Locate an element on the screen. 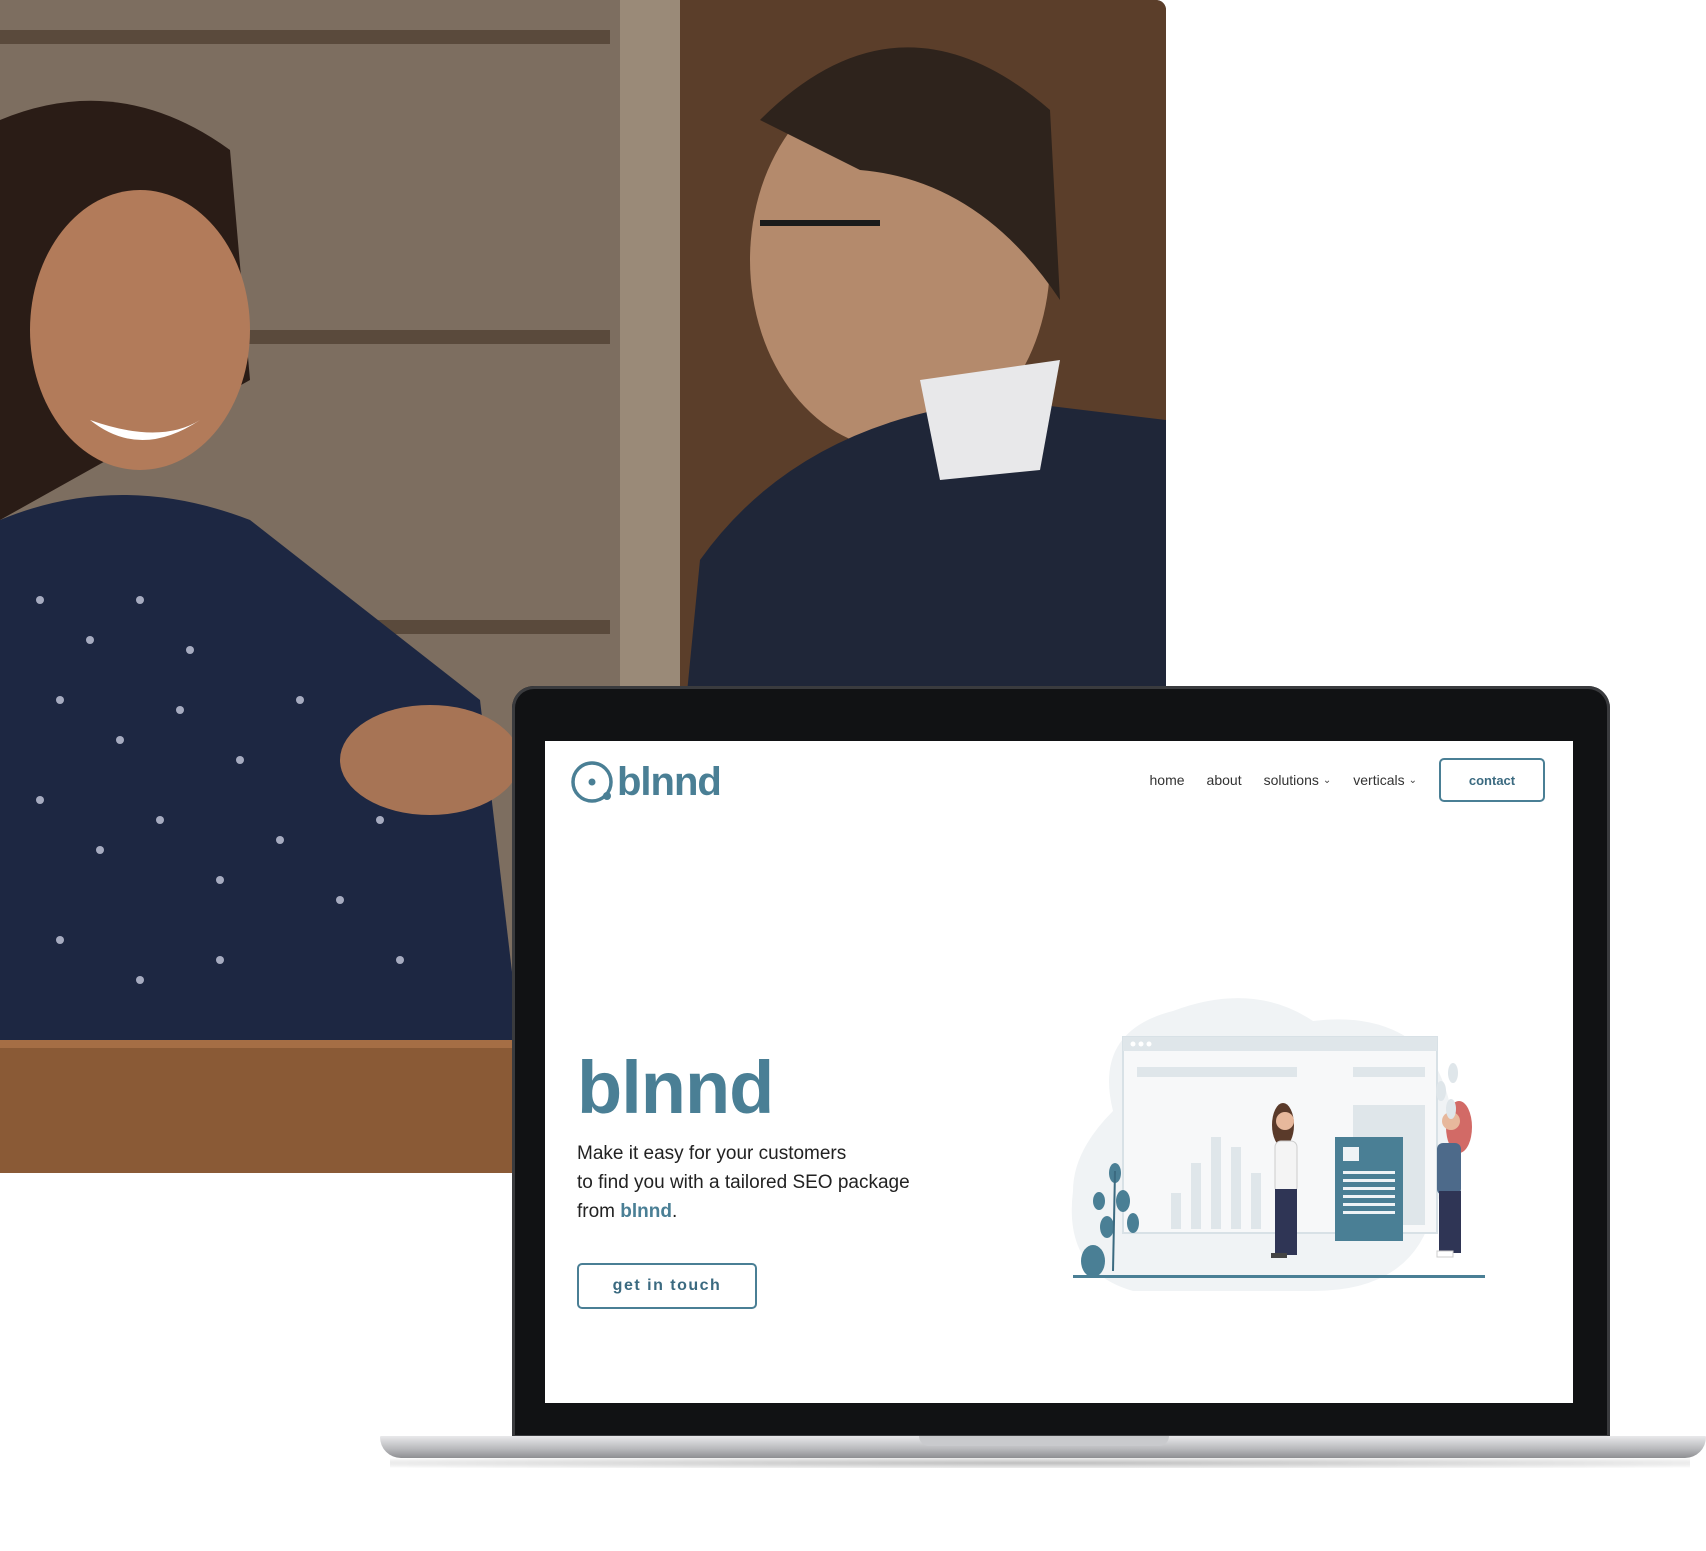 The height and width of the screenshot is (1551, 1706). laptop-shadow is located at coordinates (1040, 1463).